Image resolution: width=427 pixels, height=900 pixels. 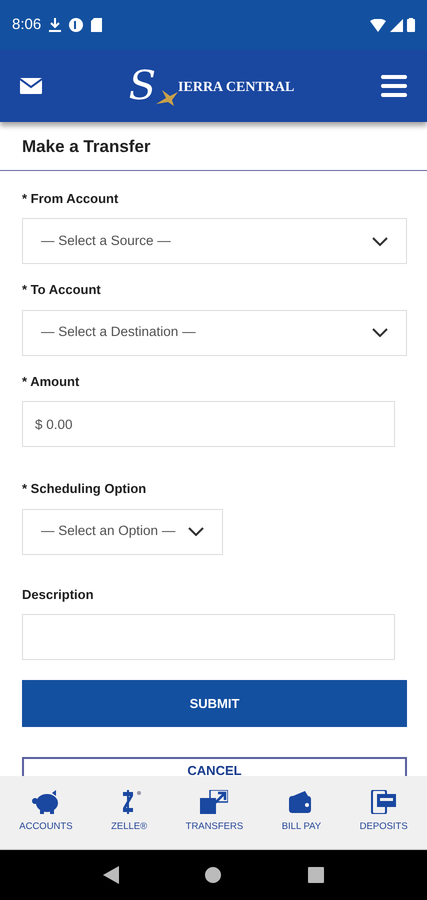 What do you see at coordinates (384, 812) in the screenshot?
I see `nav-tab: DEPOSITS` at bounding box center [384, 812].